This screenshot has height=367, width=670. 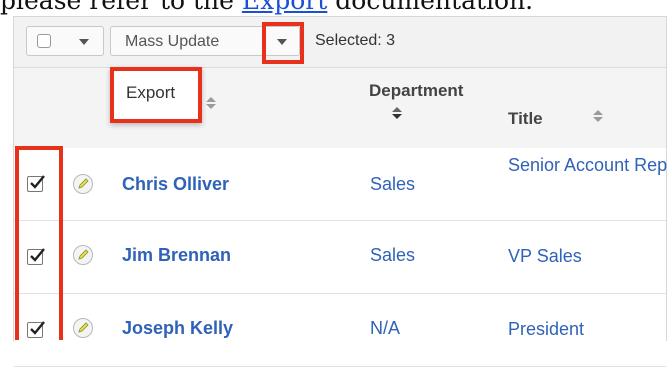 I want to click on column-header-title: Title, so click(x=525, y=119).